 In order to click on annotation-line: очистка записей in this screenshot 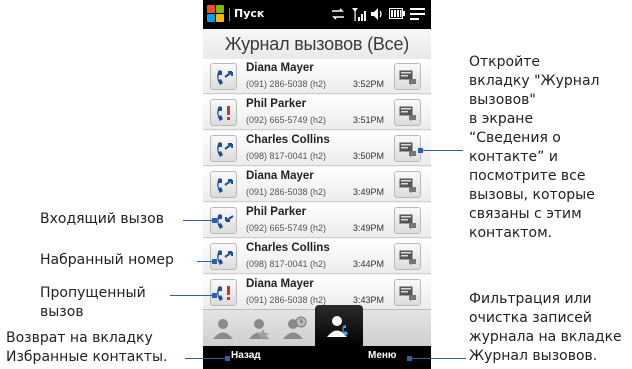, I will do `click(530, 318)`.